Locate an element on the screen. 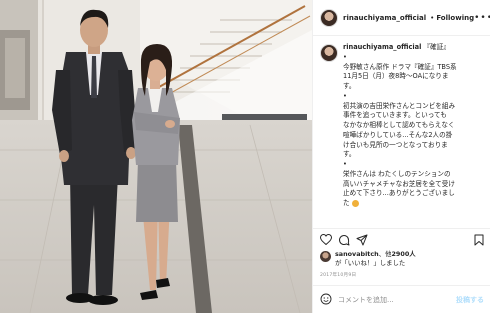  caption-line: 今野敏さん原作 ドラマ『確証』TBS系 is located at coordinates (400, 66).